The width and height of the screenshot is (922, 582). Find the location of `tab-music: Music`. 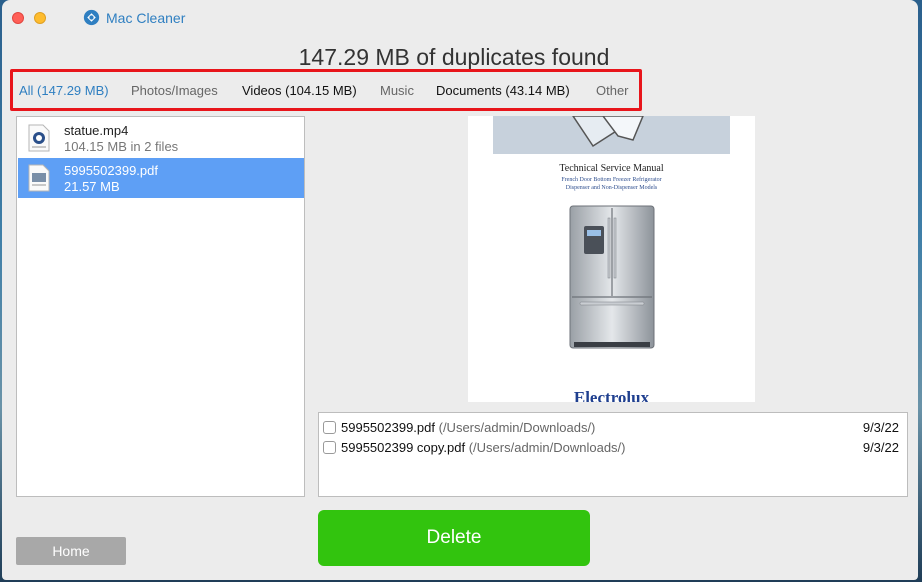

tab-music: Music is located at coordinates (397, 90).